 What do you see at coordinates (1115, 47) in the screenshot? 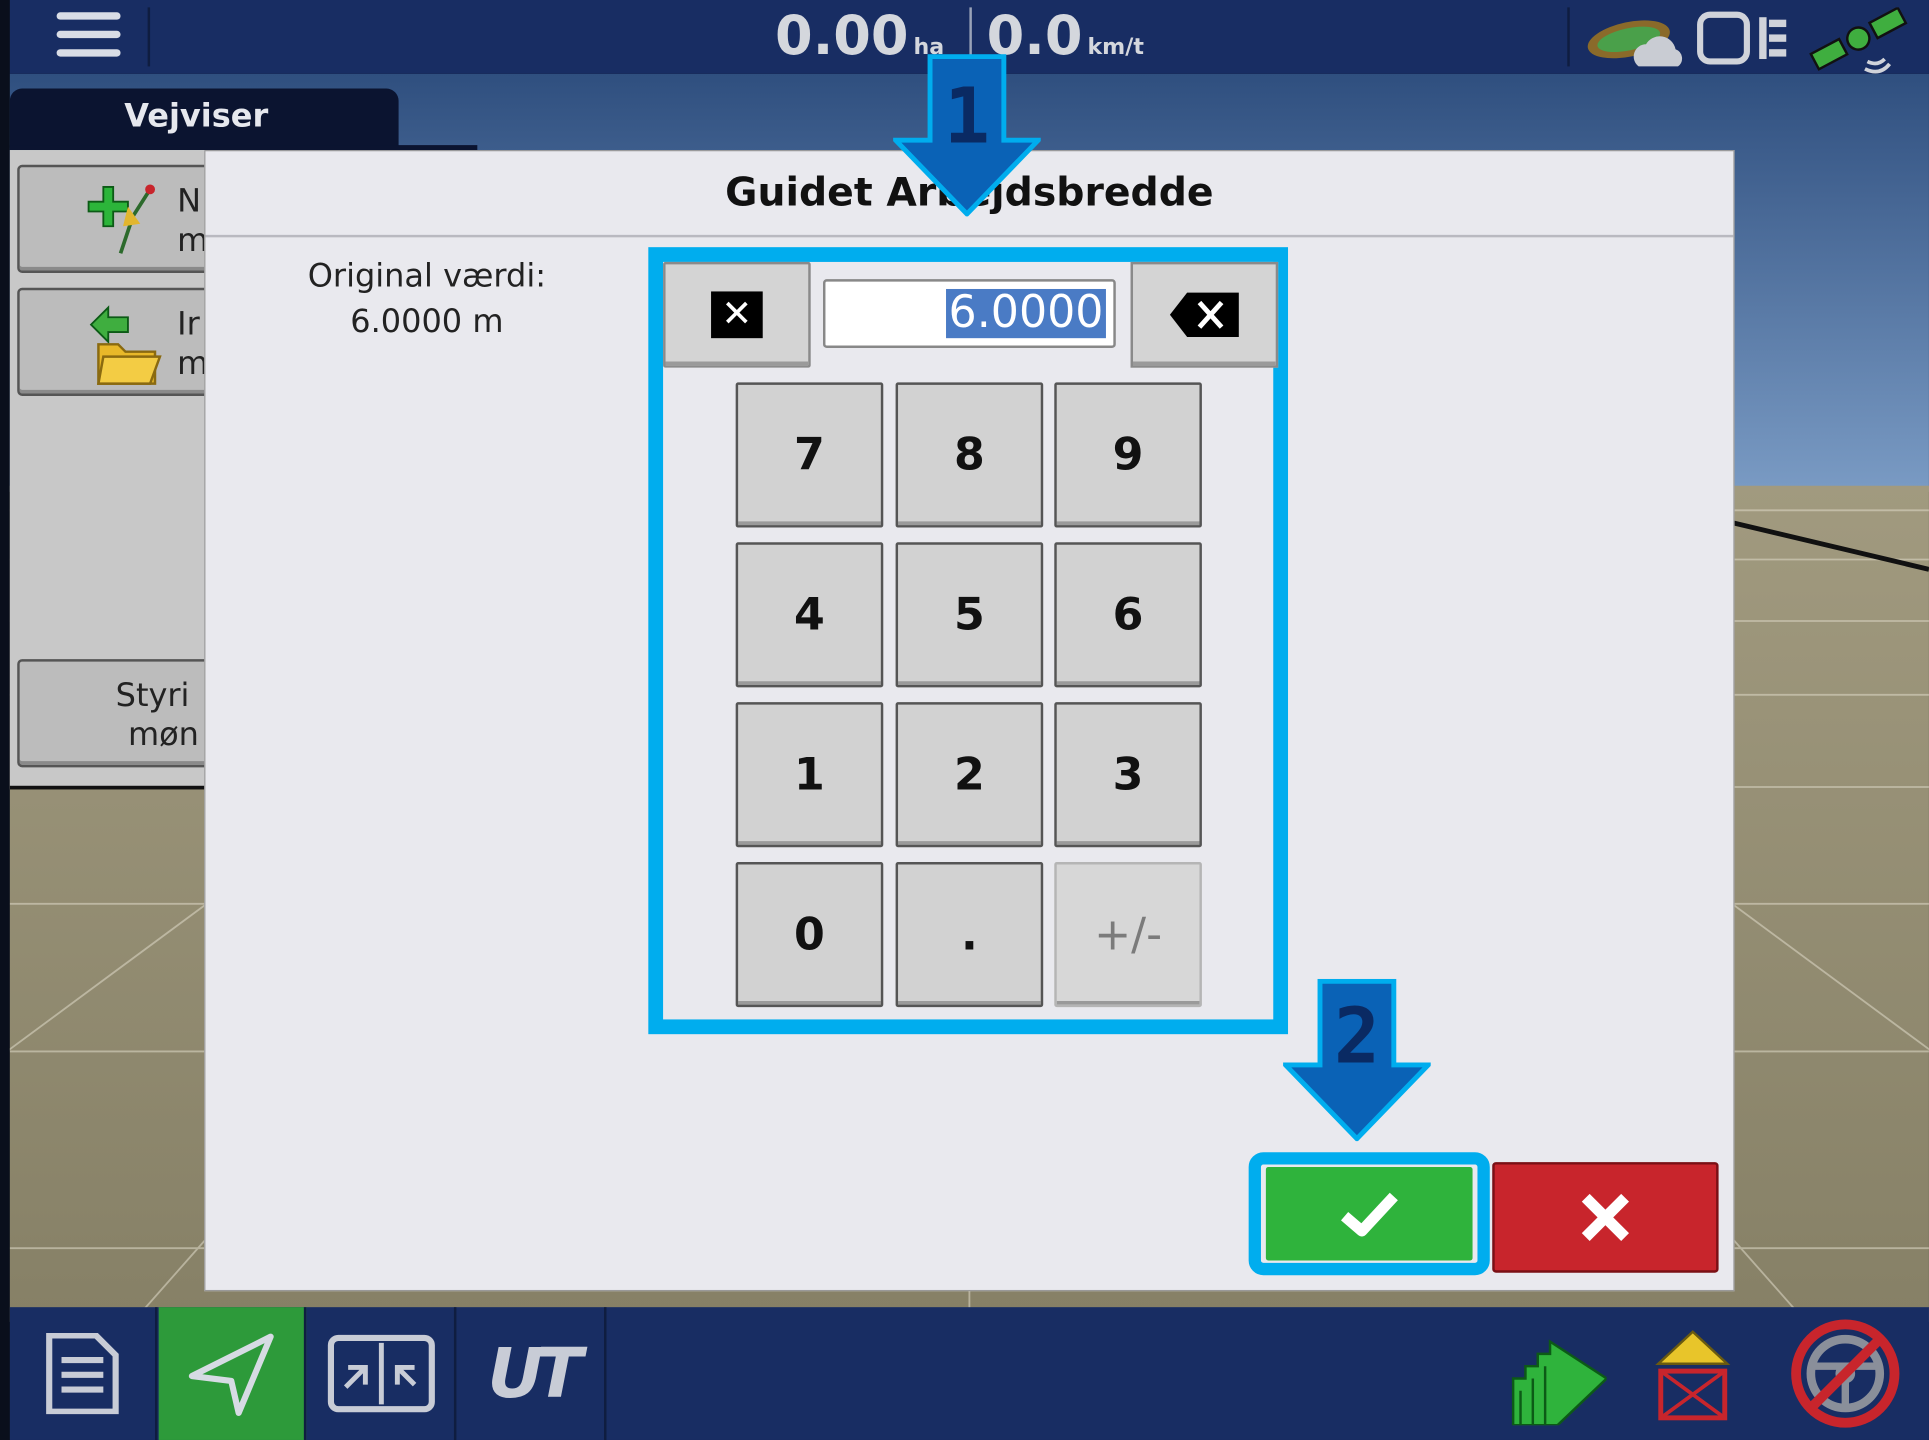
I see `speed-unit: km/t` at bounding box center [1115, 47].